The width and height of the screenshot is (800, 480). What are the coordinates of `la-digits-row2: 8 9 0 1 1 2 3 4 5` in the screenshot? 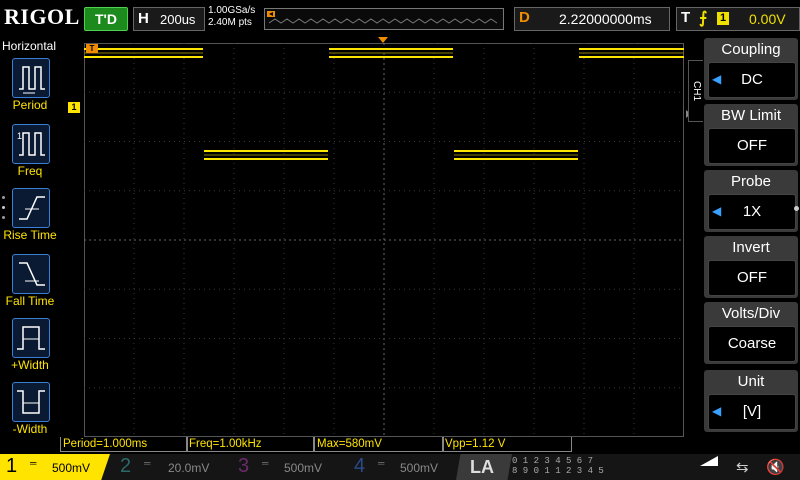 It's located at (558, 471).